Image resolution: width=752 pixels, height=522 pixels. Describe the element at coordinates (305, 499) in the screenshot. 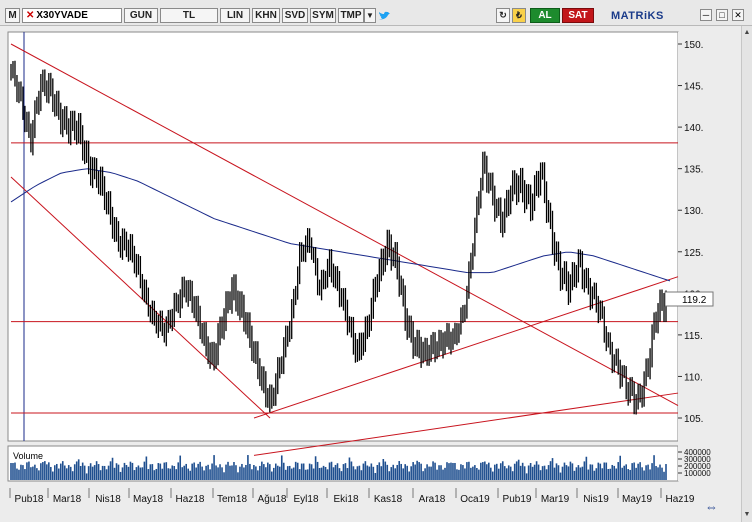

I see `x-tick-label: Eyl18` at that location.